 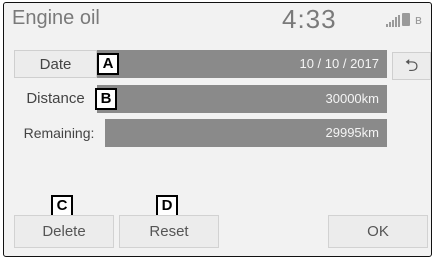 I want to click on distance-button: Distance, so click(x=55, y=99).